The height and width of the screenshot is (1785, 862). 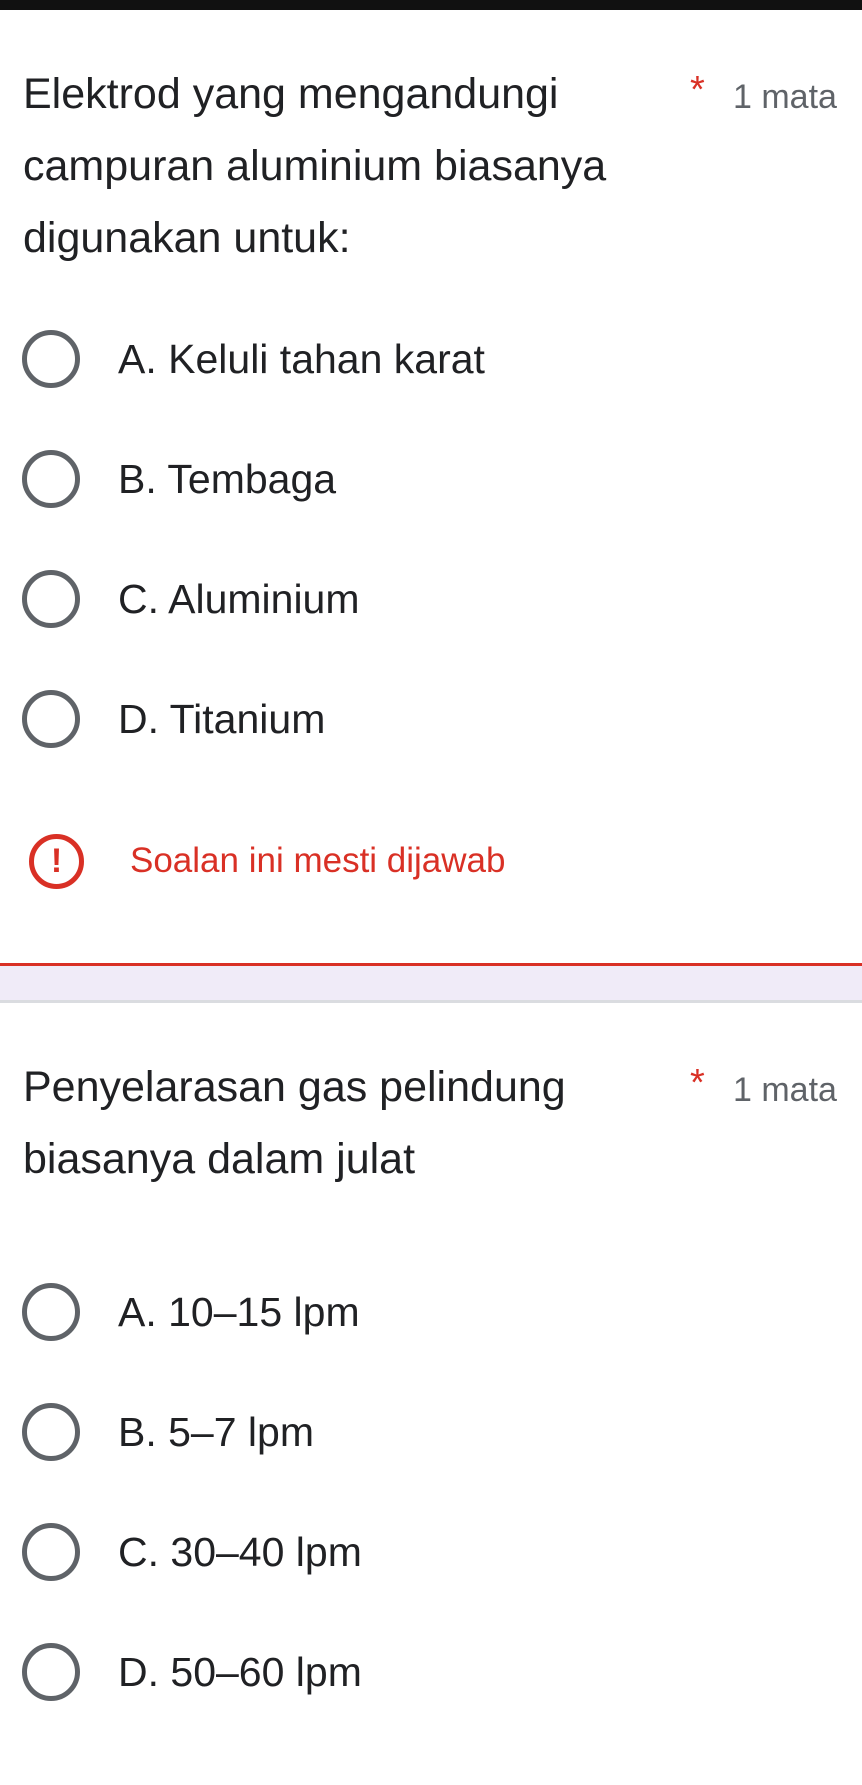 What do you see at coordinates (301, 359) in the screenshot?
I see `option-label: A. Keluli tahan karat` at bounding box center [301, 359].